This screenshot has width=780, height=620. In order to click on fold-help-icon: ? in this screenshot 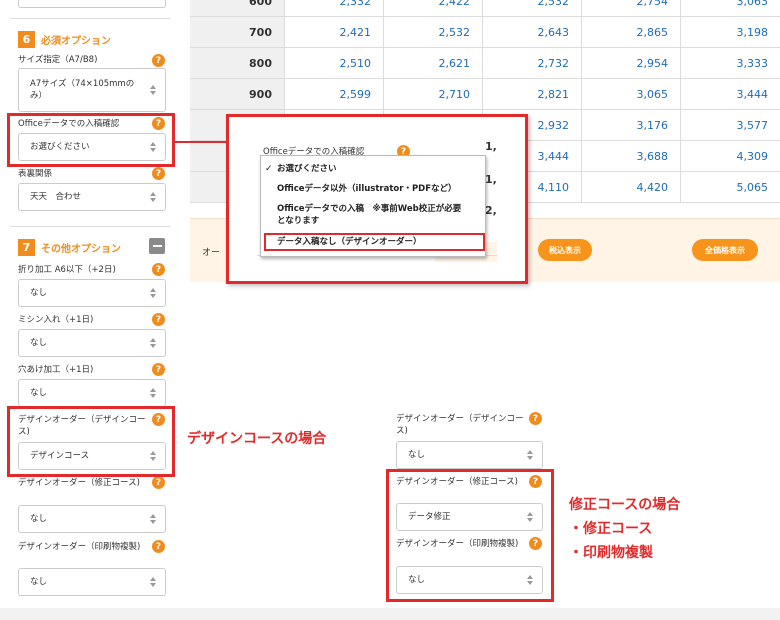, I will do `click(158, 269)`.